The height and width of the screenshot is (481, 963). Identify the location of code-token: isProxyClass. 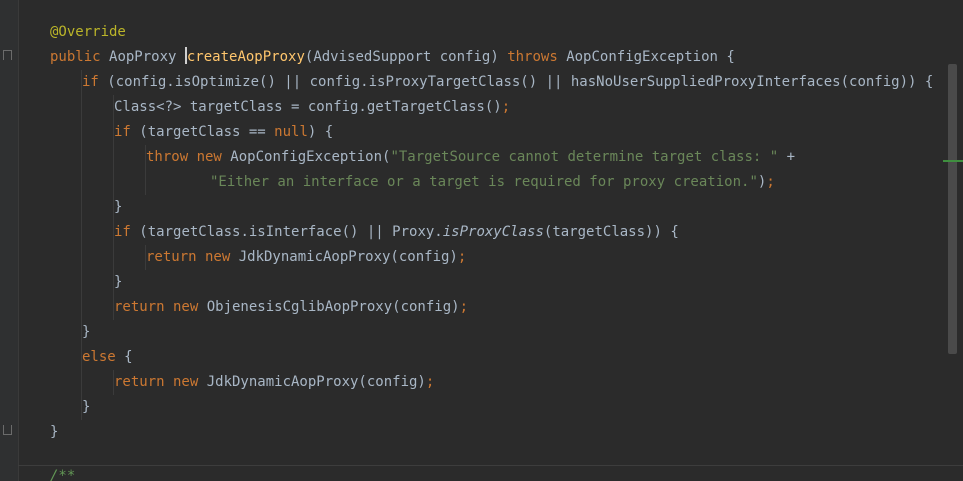
(493, 232).